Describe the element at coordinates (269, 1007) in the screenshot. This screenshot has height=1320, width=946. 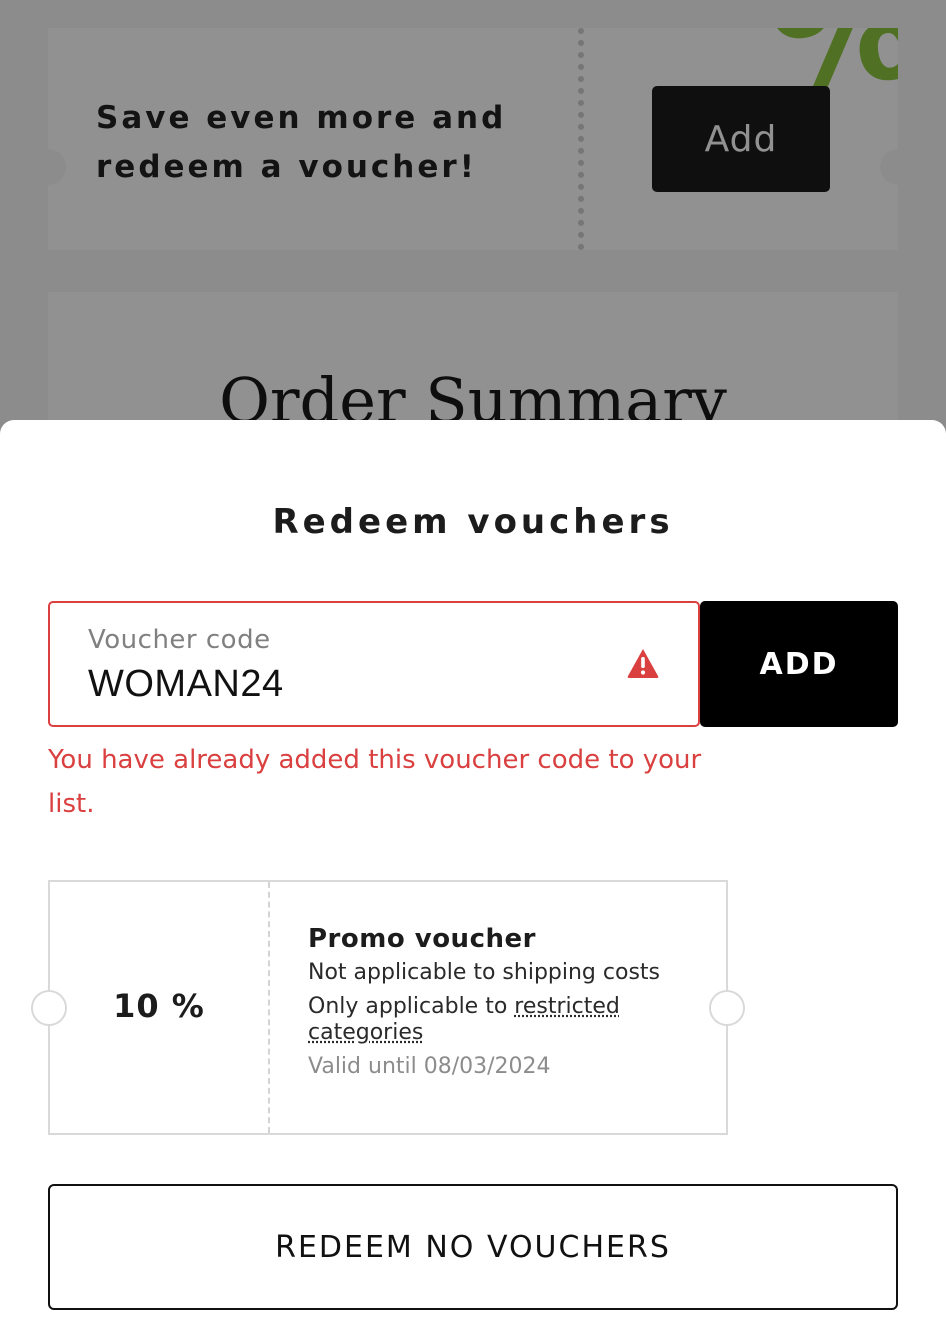
I see `ticket-divider` at that location.